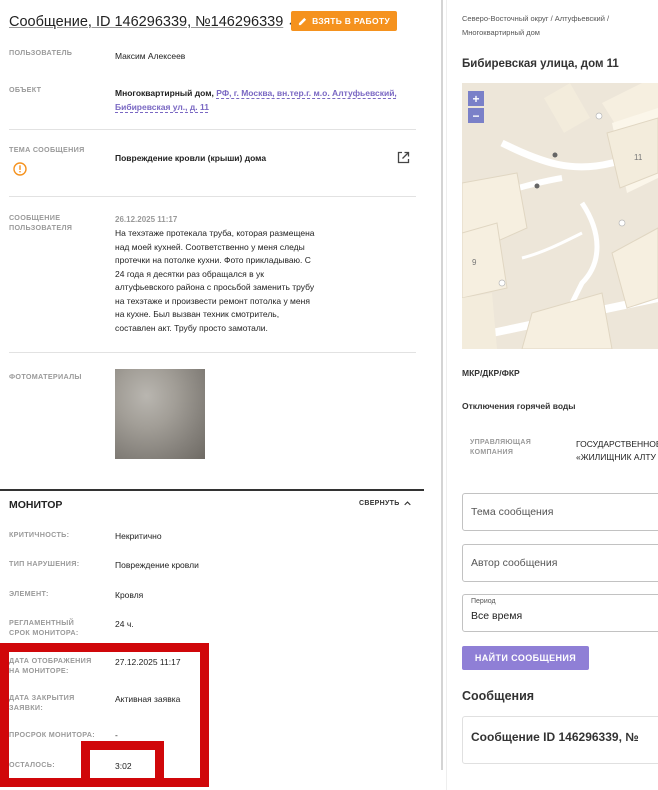 This screenshot has width=658, height=790. What do you see at coordinates (157, 565) in the screenshot?
I see `violation-type-value: Повреждение кровли` at bounding box center [157, 565].